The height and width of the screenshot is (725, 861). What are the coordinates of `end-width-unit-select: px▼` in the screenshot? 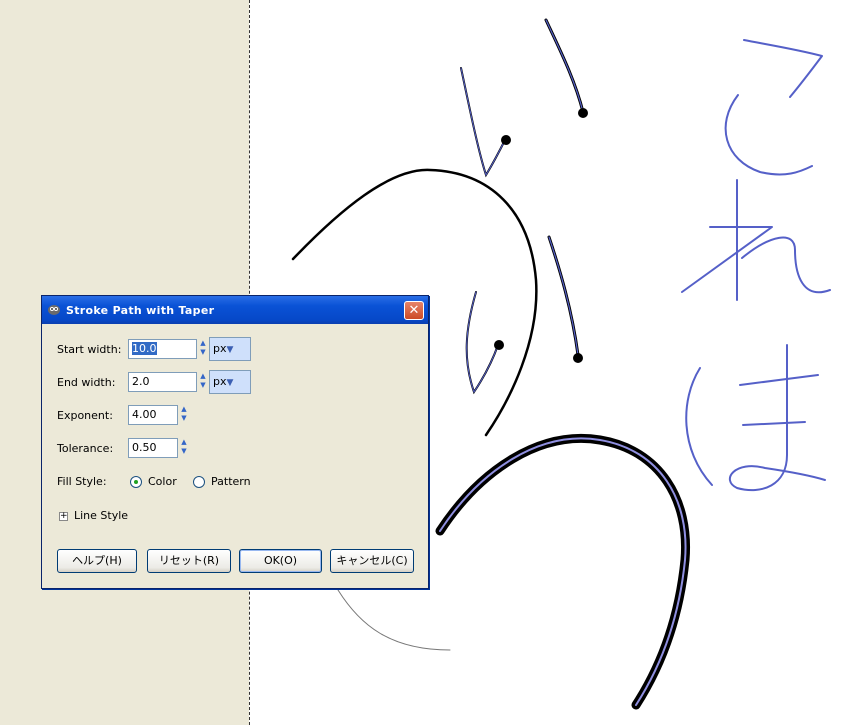 It's located at (230, 382).